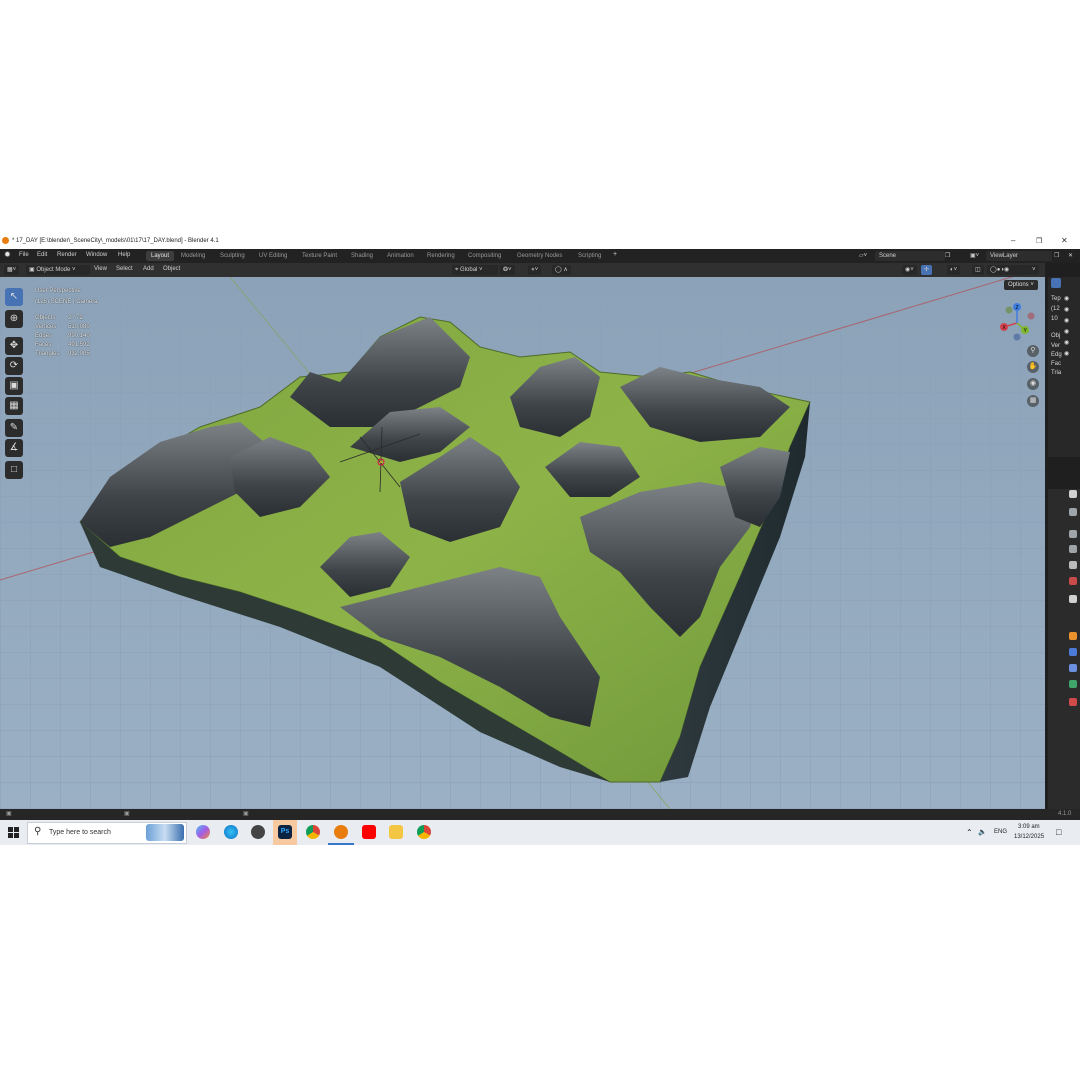 The image size is (1080, 1080). I want to click on menu-object: Object, so click(171, 269).